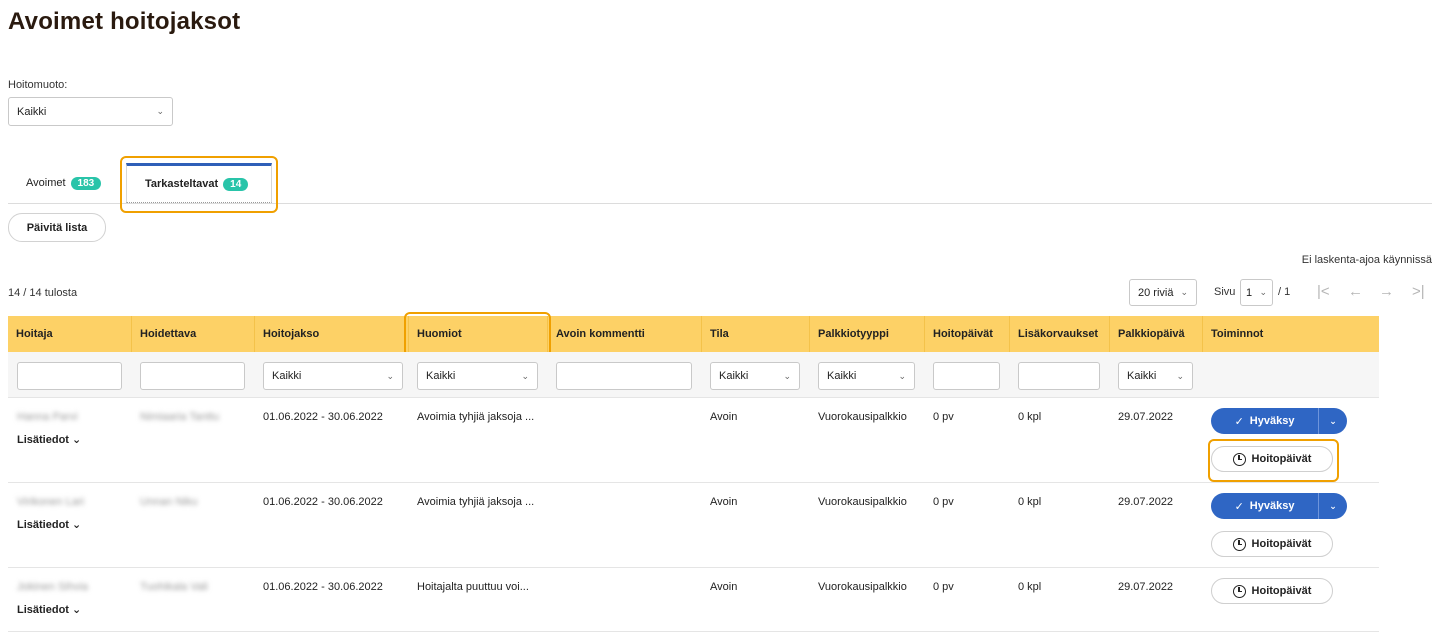  I want to click on filter-hoitojakso-select: Kaikki ⌄, so click(333, 376).